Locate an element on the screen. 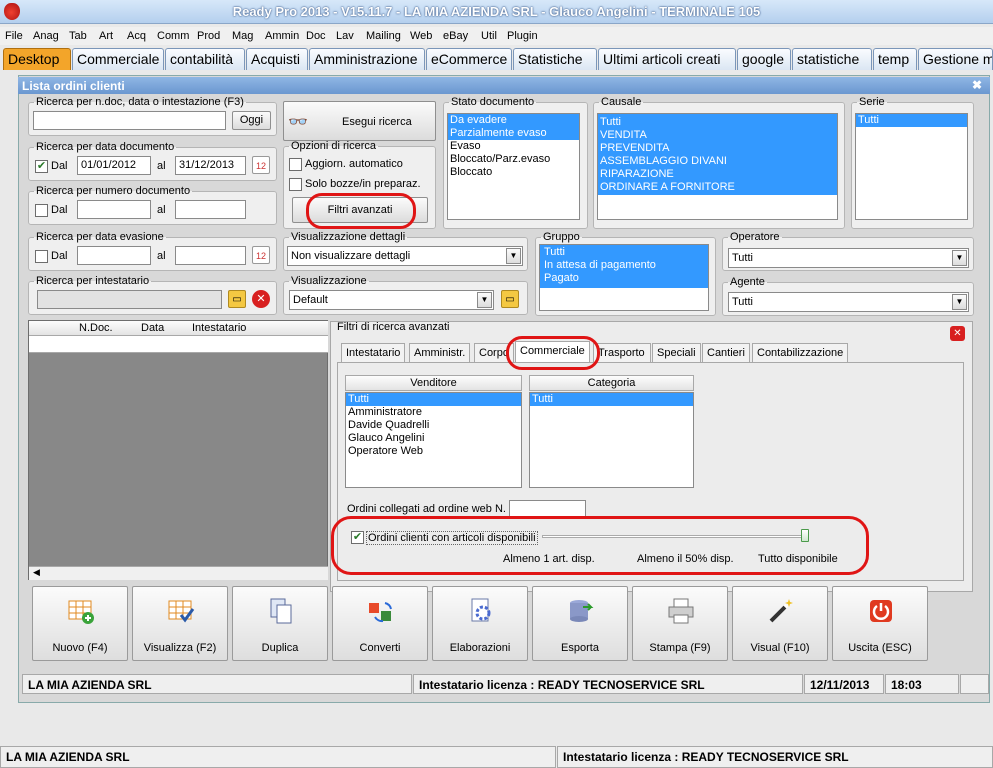  tab-cantieri: Cantieri is located at coordinates (726, 353).